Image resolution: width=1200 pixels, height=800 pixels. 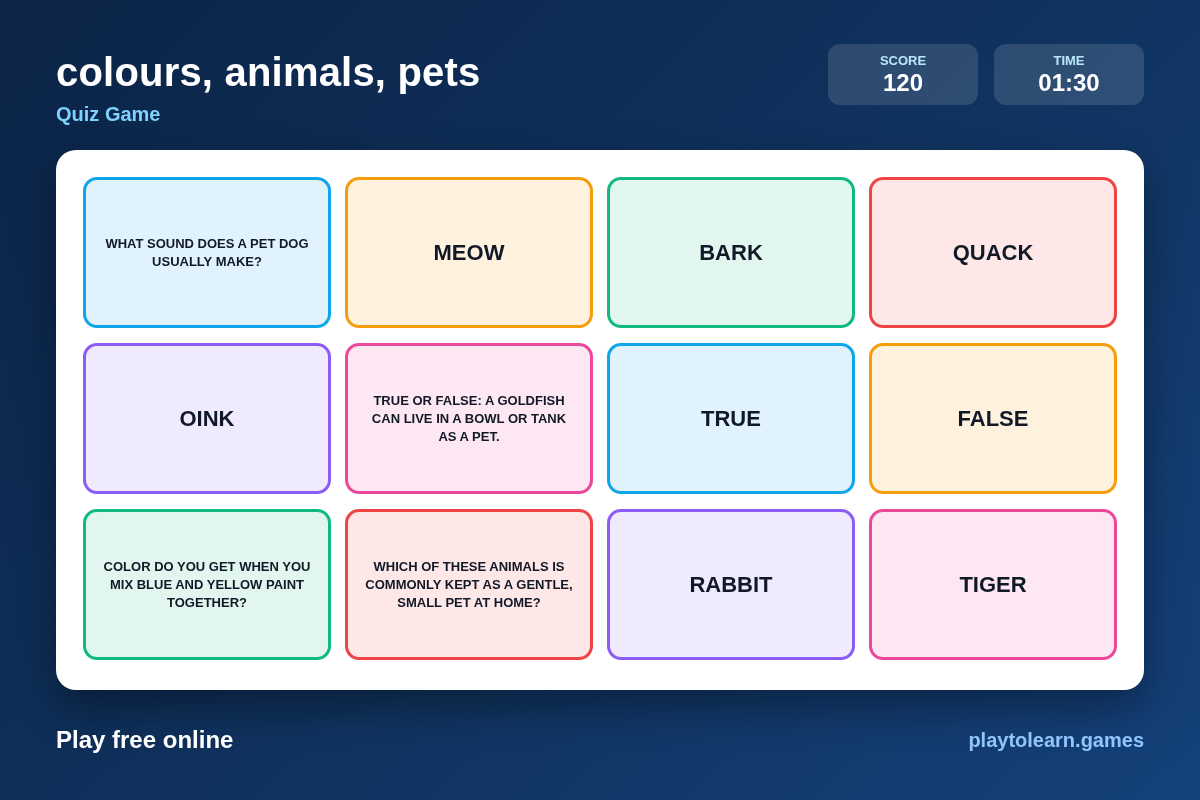 What do you see at coordinates (145, 740) in the screenshot?
I see `footer-tagline: Play free online` at bounding box center [145, 740].